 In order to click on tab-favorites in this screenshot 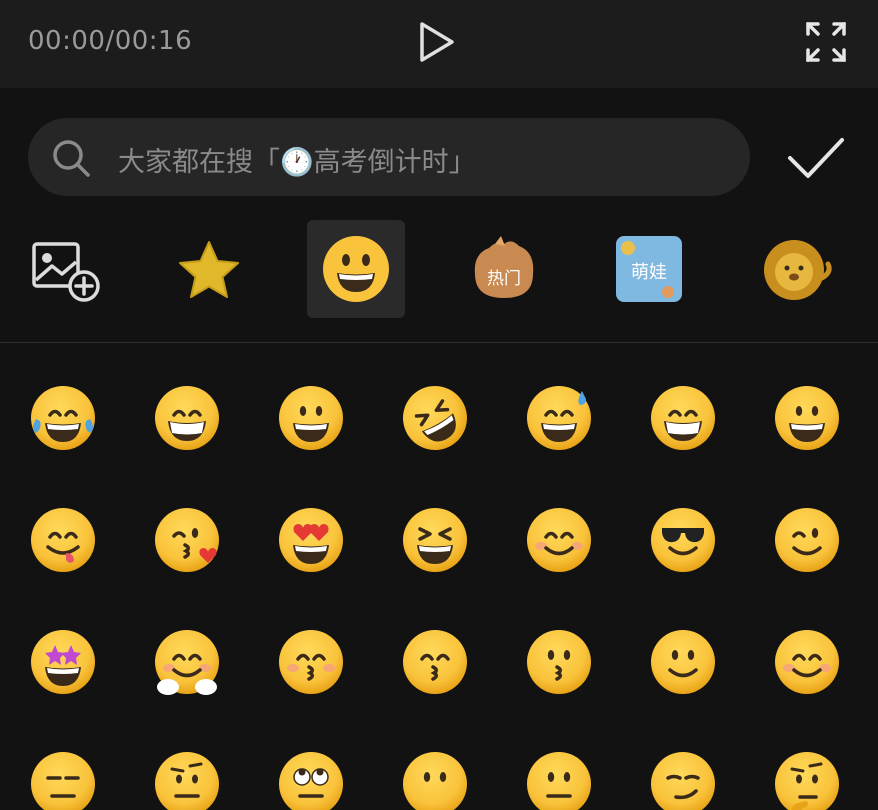, I will do `click(209, 269)`.